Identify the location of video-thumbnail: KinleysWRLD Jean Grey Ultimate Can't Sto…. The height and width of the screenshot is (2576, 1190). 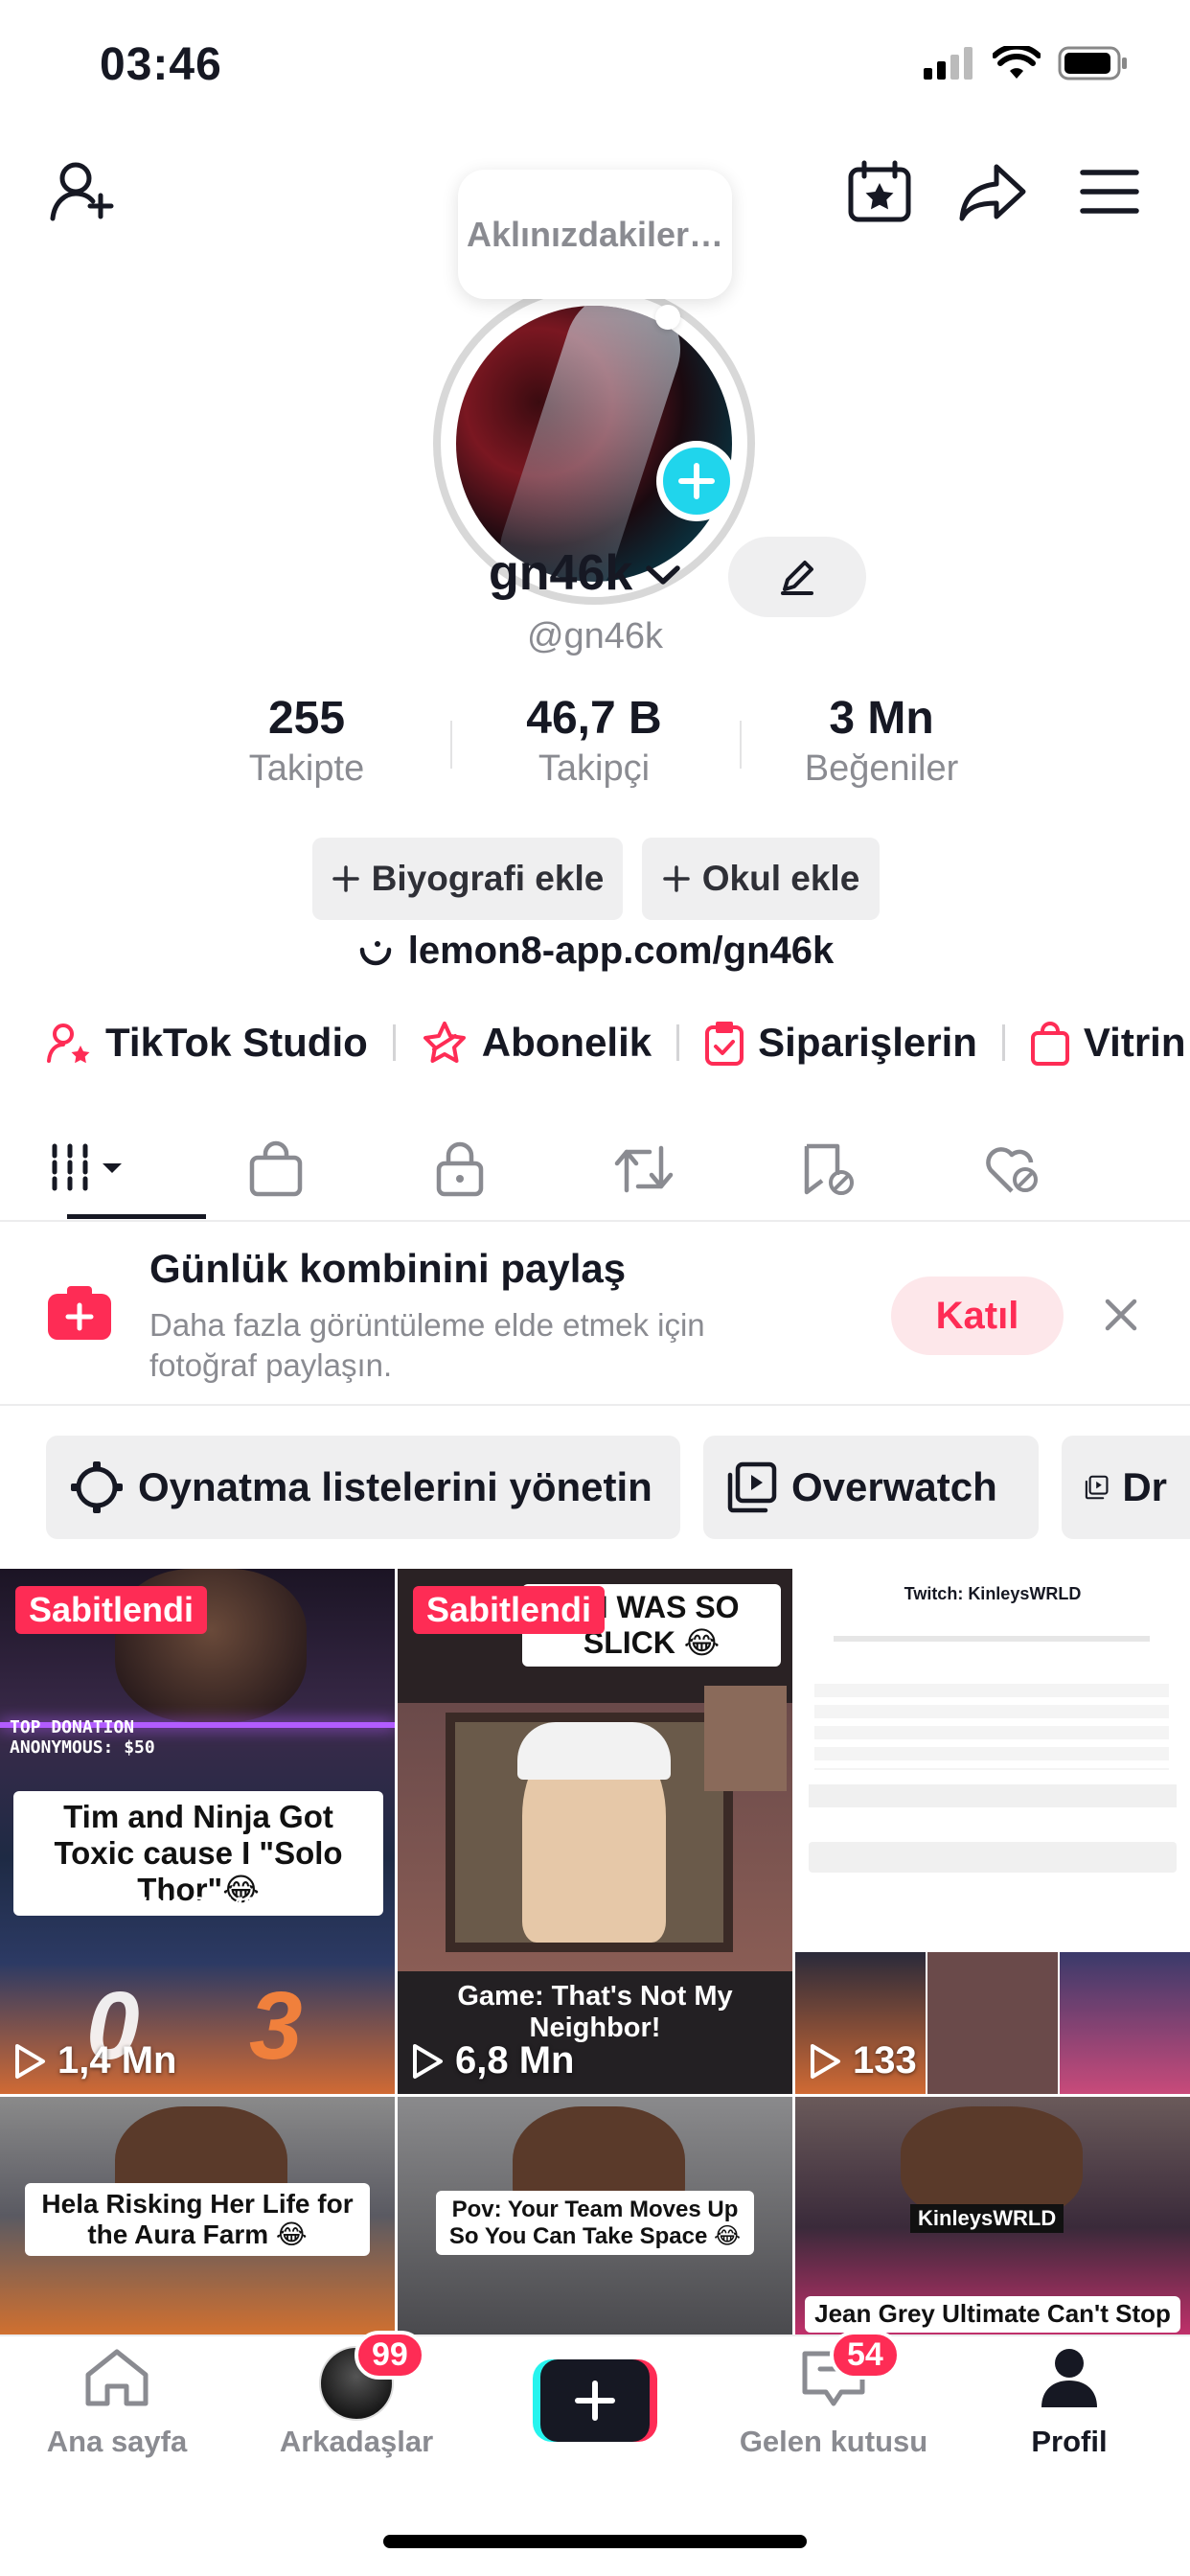
(992, 2215).